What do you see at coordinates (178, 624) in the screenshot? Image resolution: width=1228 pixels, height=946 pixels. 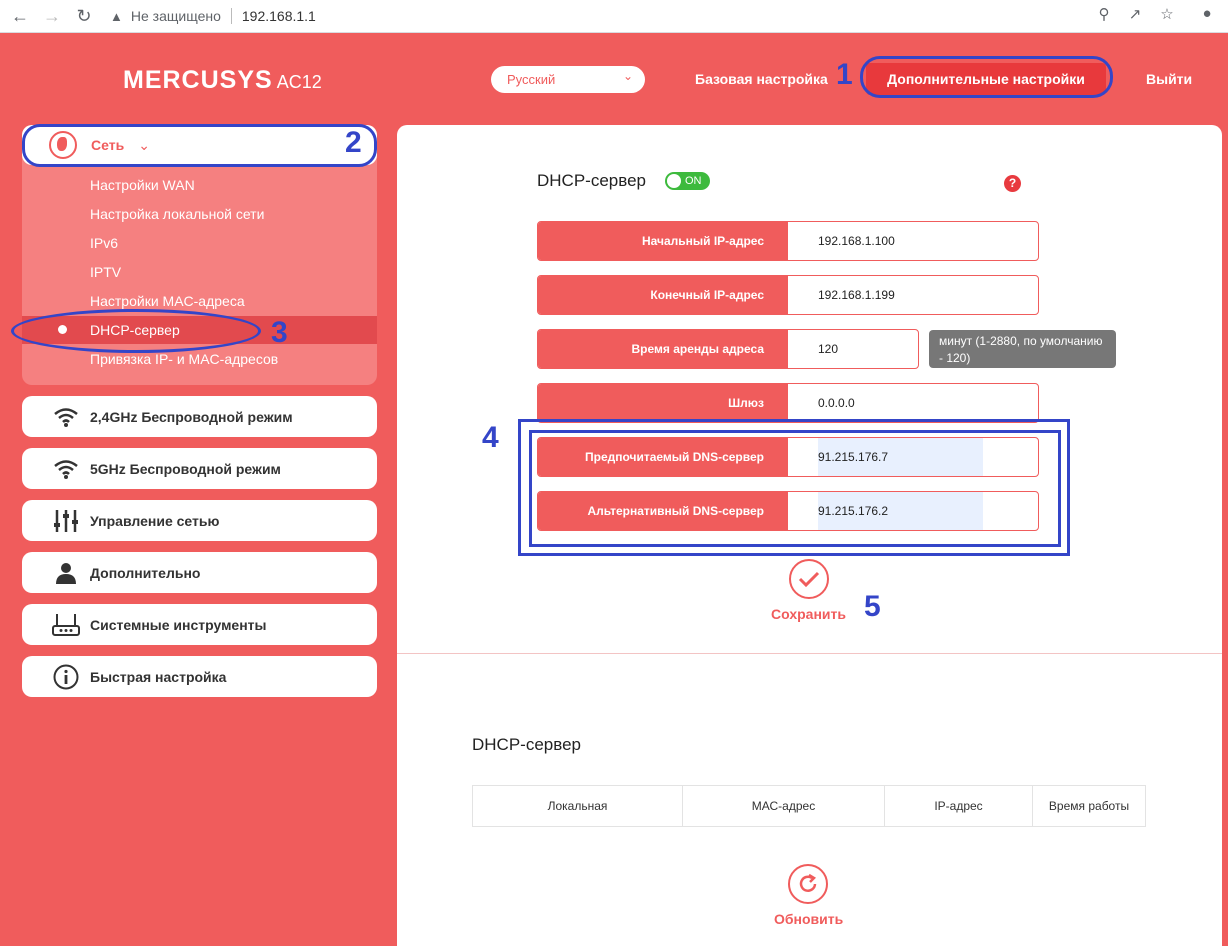 I see `sidebar-item-label: Системные инструменты` at bounding box center [178, 624].